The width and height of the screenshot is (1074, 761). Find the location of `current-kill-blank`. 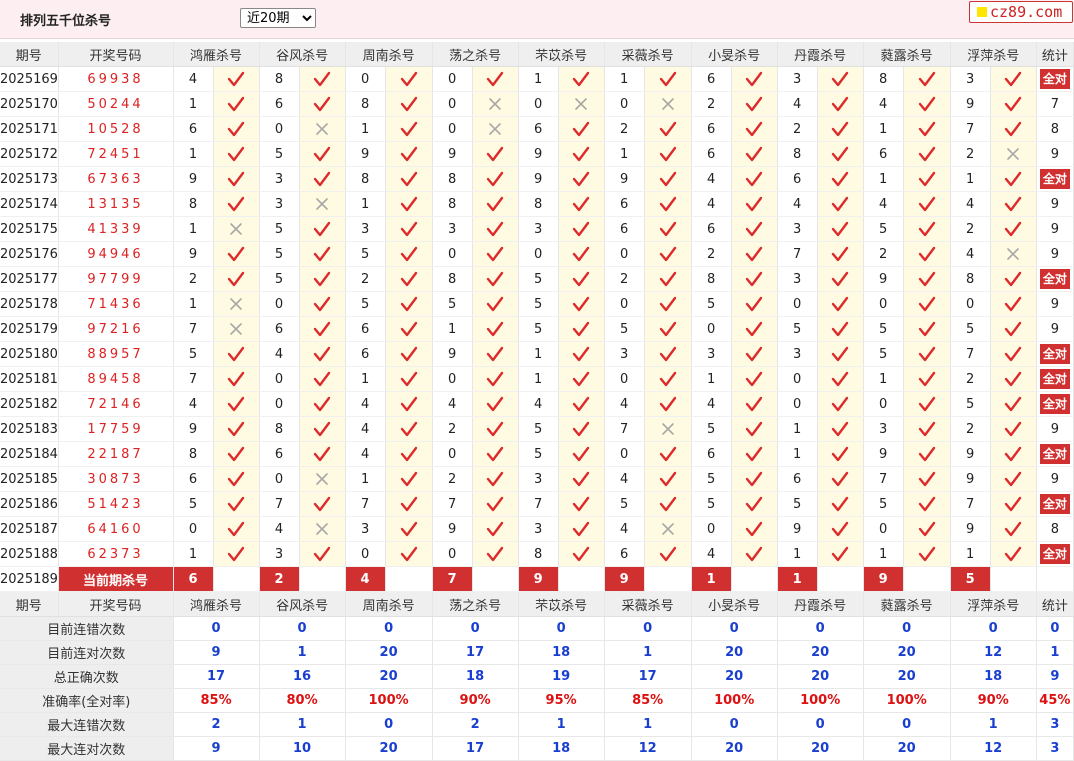

current-kill-blank is located at coordinates (409, 579).